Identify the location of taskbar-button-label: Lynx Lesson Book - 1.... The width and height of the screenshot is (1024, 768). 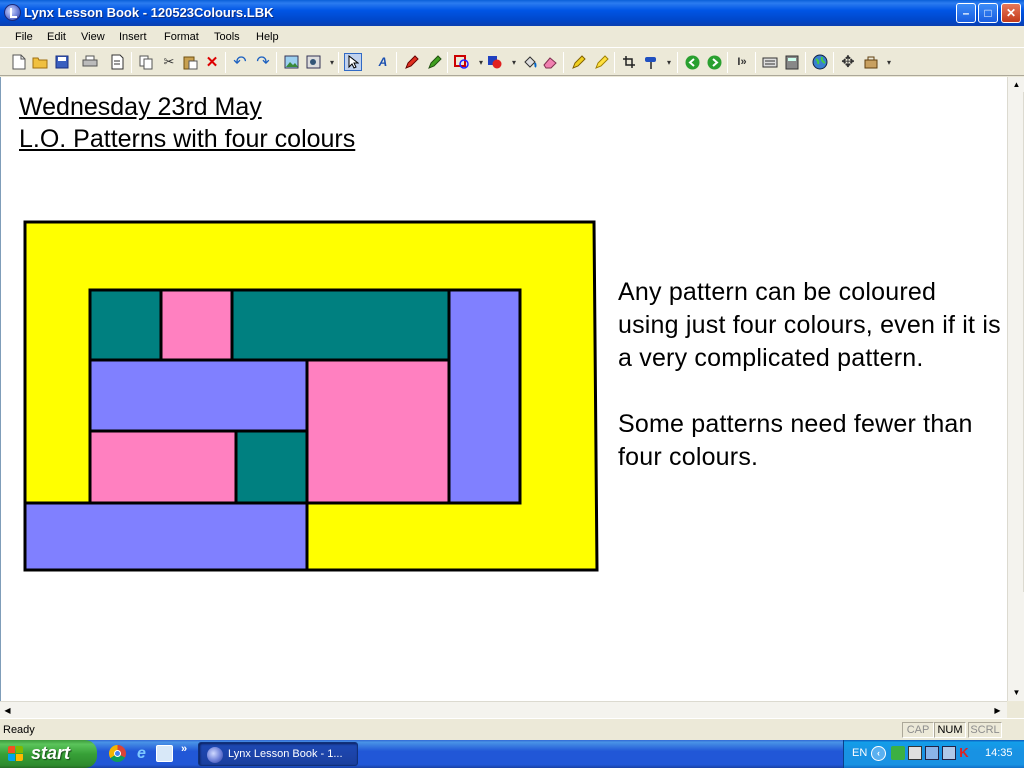
(285, 754).